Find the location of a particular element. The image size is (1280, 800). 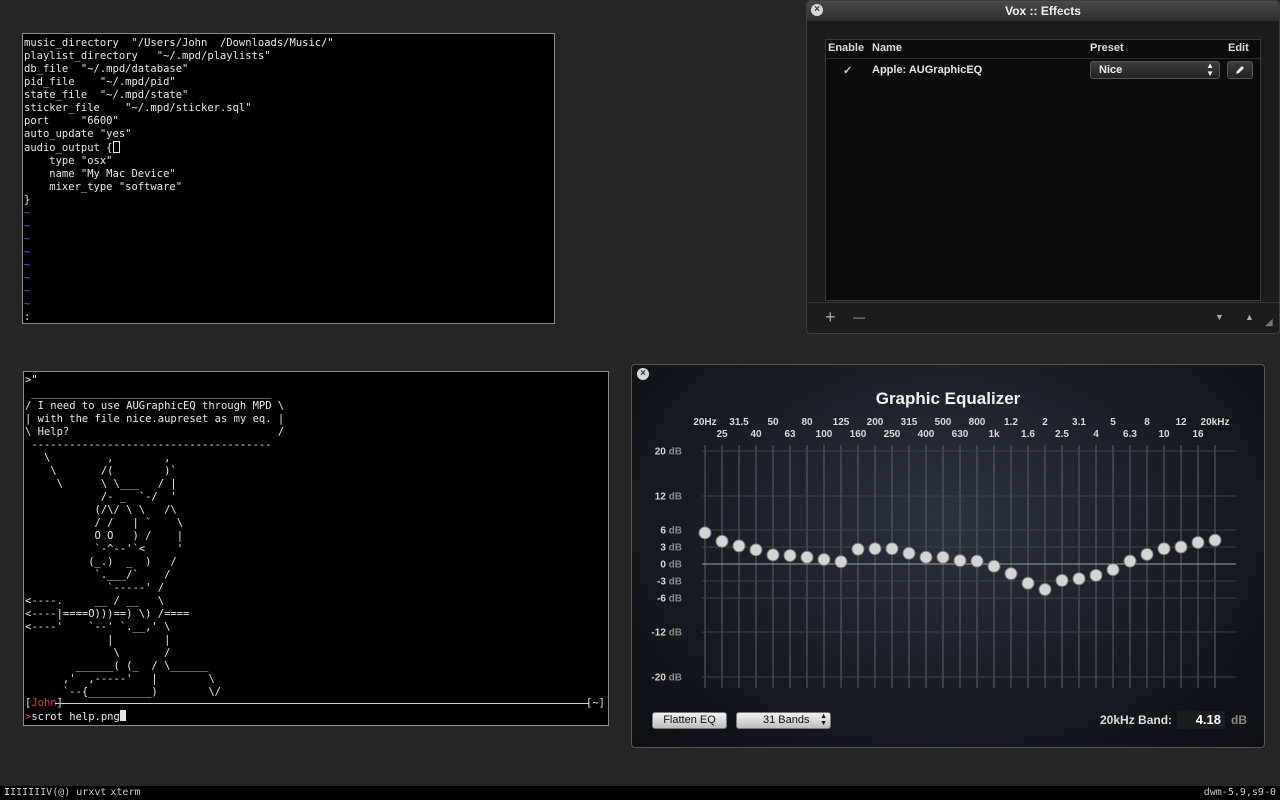

freq-label-bottom: 40 is located at coordinates (756, 434).